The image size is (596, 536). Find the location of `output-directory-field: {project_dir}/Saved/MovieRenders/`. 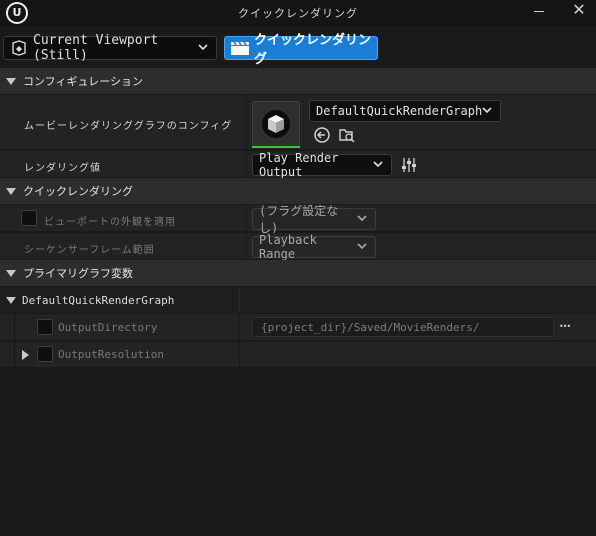

output-directory-field: {project_dir}/Saved/MovieRenders/ is located at coordinates (403, 327).